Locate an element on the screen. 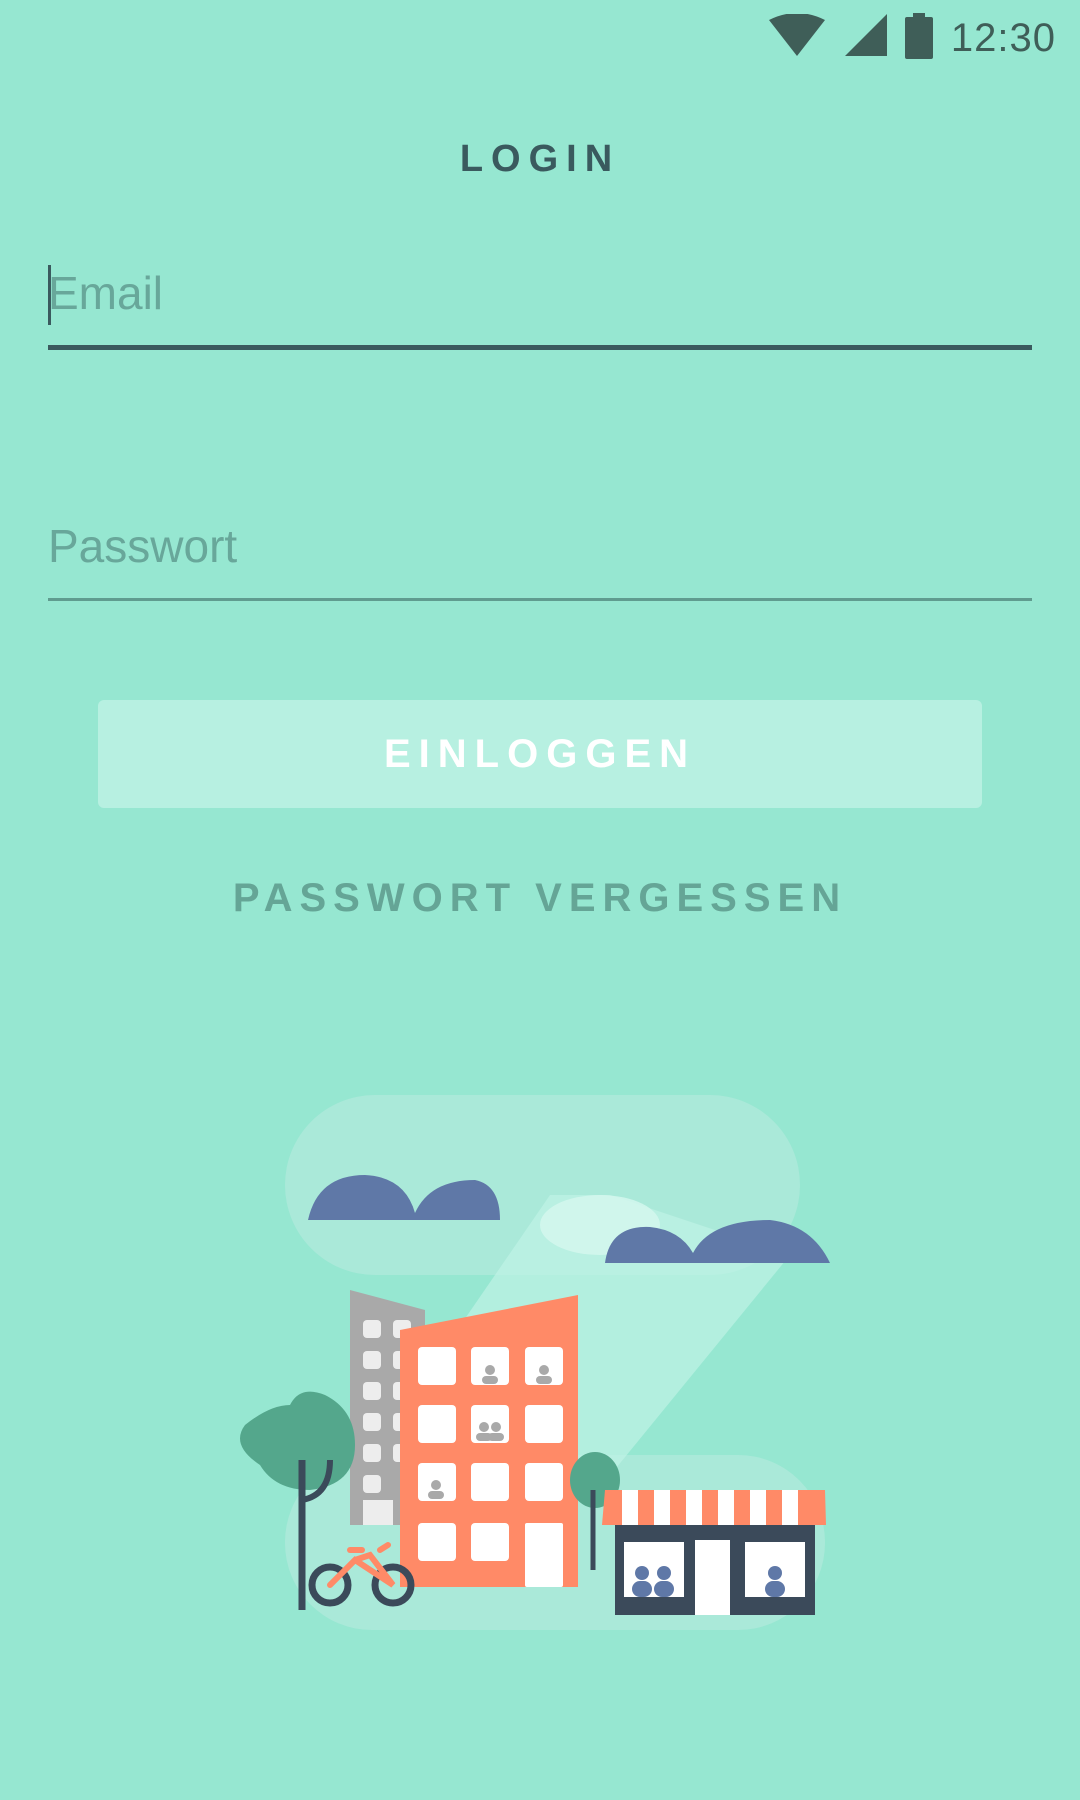  signal-icon is located at coordinates (865, 38).